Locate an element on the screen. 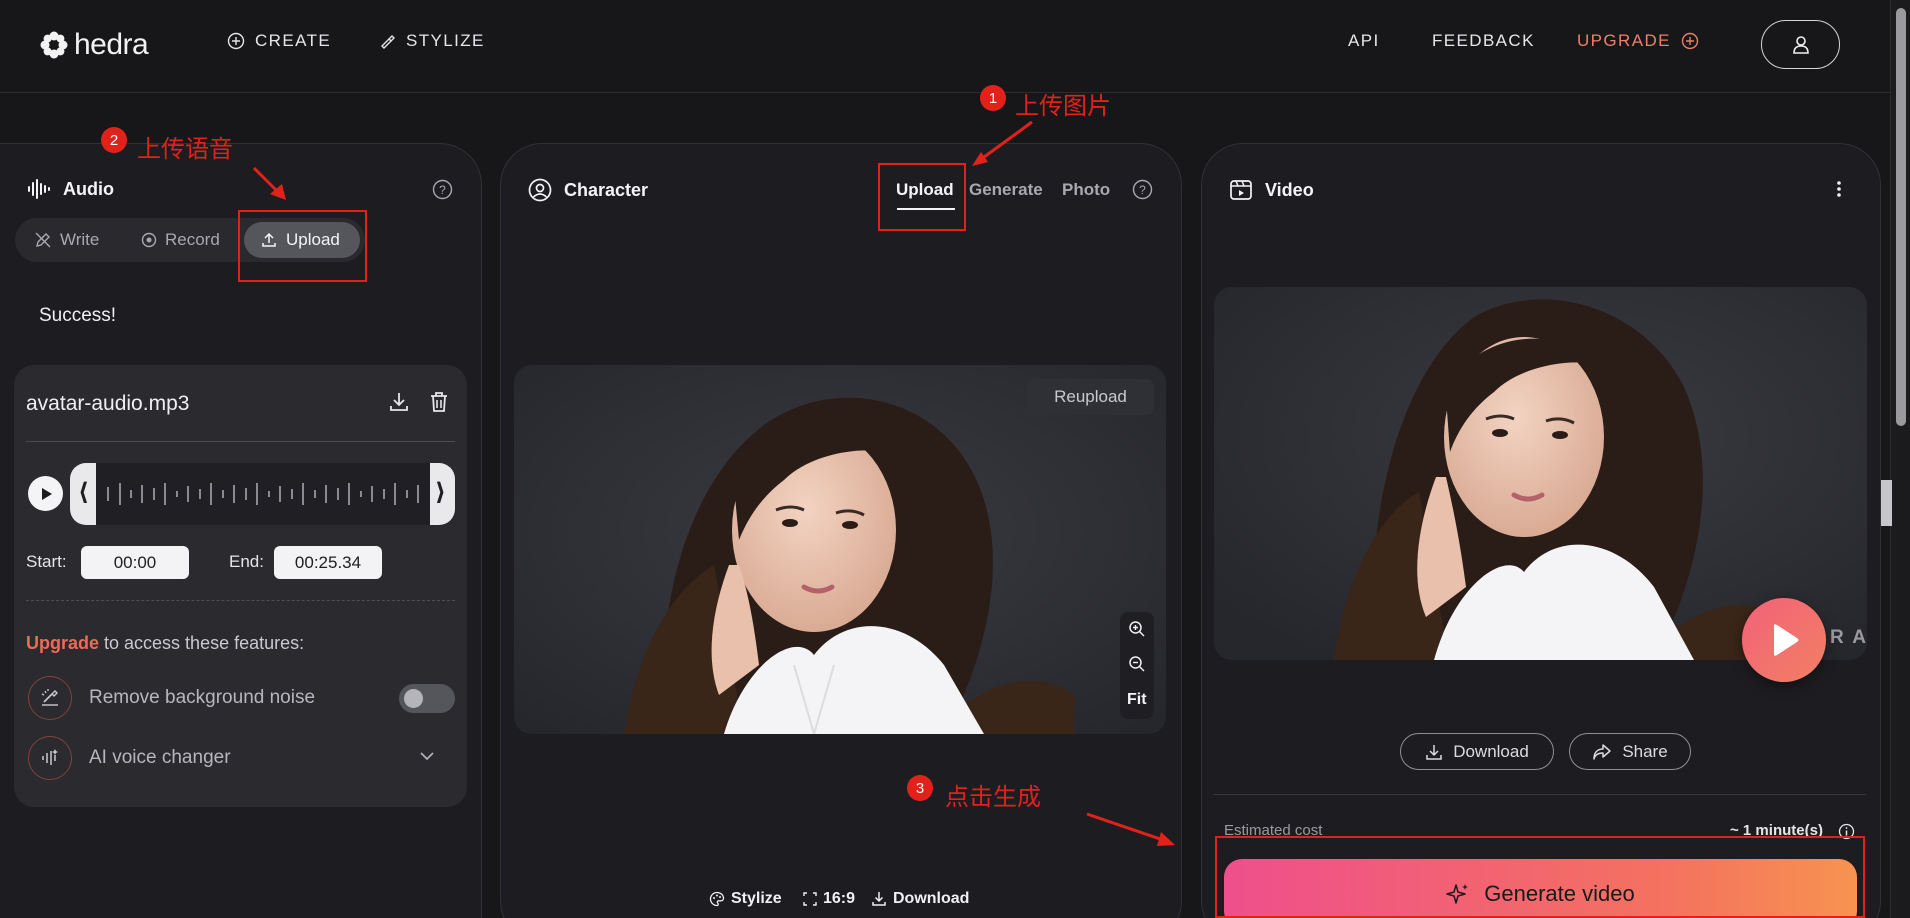 This screenshot has height=918, width=1910. annotation-box-step3 is located at coordinates (1540, 877).